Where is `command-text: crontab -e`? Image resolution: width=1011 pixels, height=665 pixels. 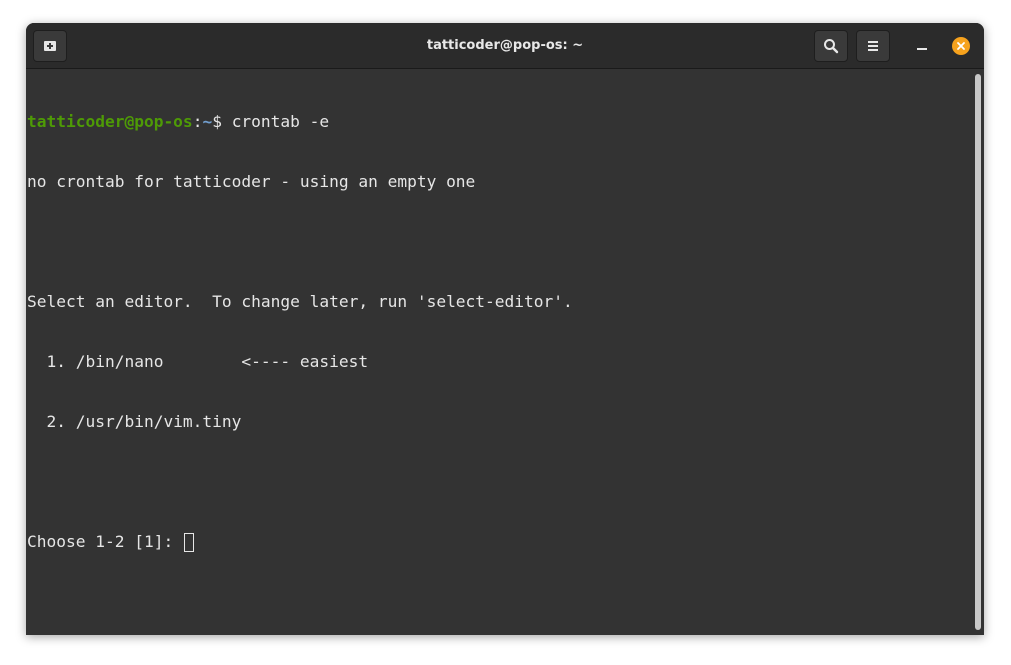 command-text: crontab -e is located at coordinates (280, 121).